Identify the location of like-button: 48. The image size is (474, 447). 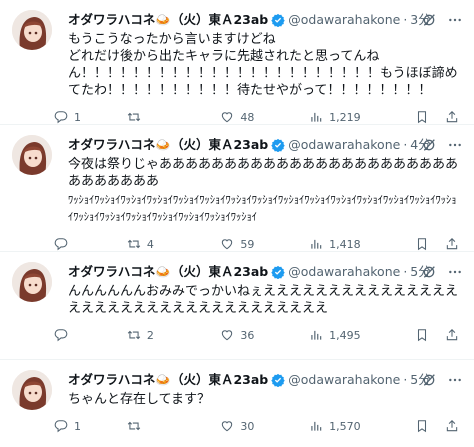
(264, 117).